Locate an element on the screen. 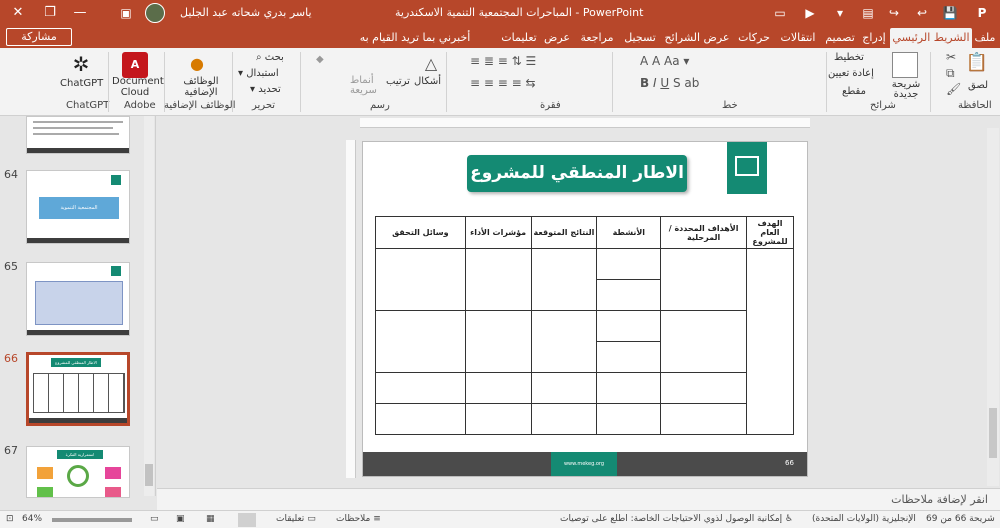  tab-home: الشريط الرئيسي is located at coordinates (931, 38).